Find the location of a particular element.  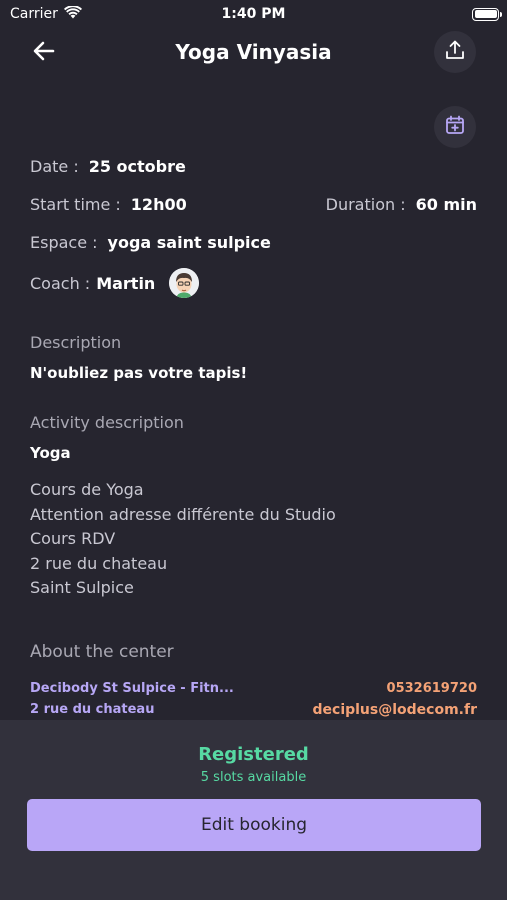

status-badge: Registered is located at coordinates (253, 754).